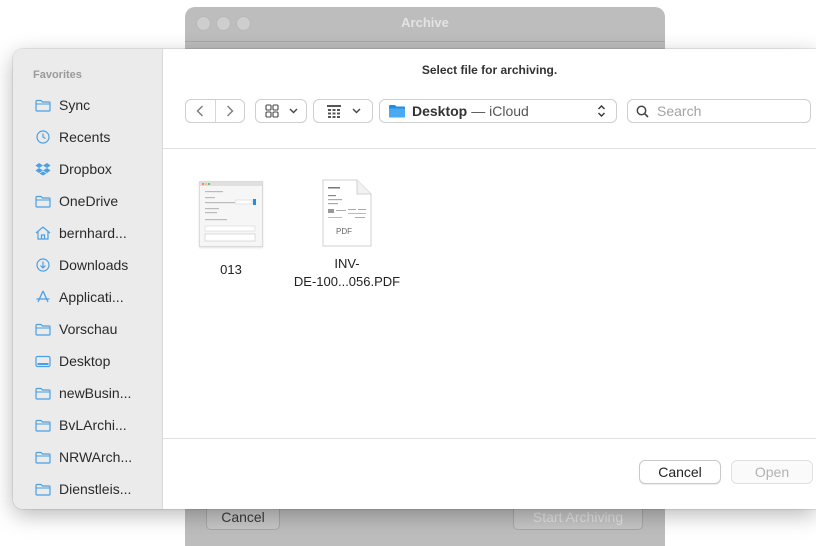  What do you see at coordinates (680, 472) in the screenshot?
I see `cancel-button: Cancel` at bounding box center [680, 472].